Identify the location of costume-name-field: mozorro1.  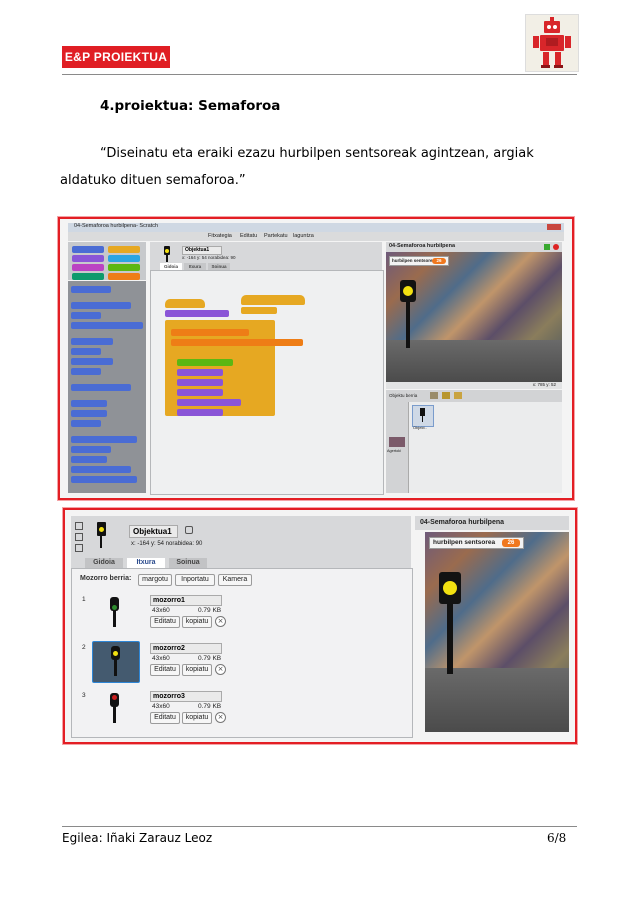
(186, 600).